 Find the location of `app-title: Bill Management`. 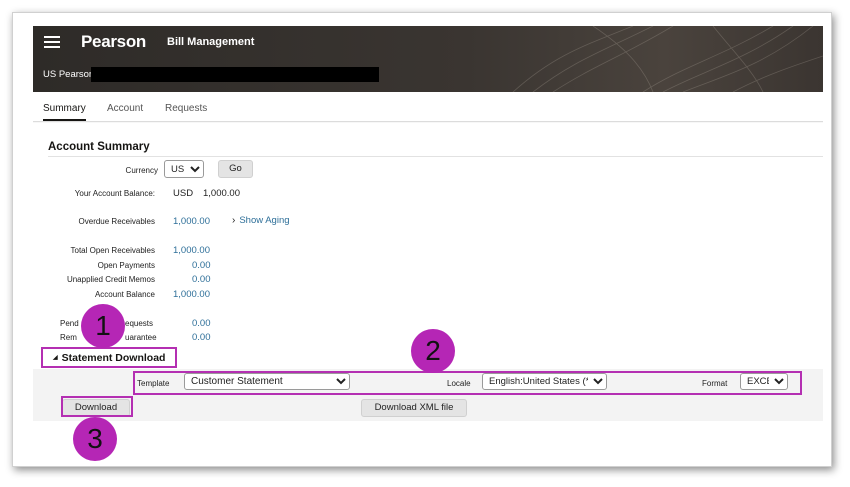

app-title: Bill Management is located at coordinates (211, 42).